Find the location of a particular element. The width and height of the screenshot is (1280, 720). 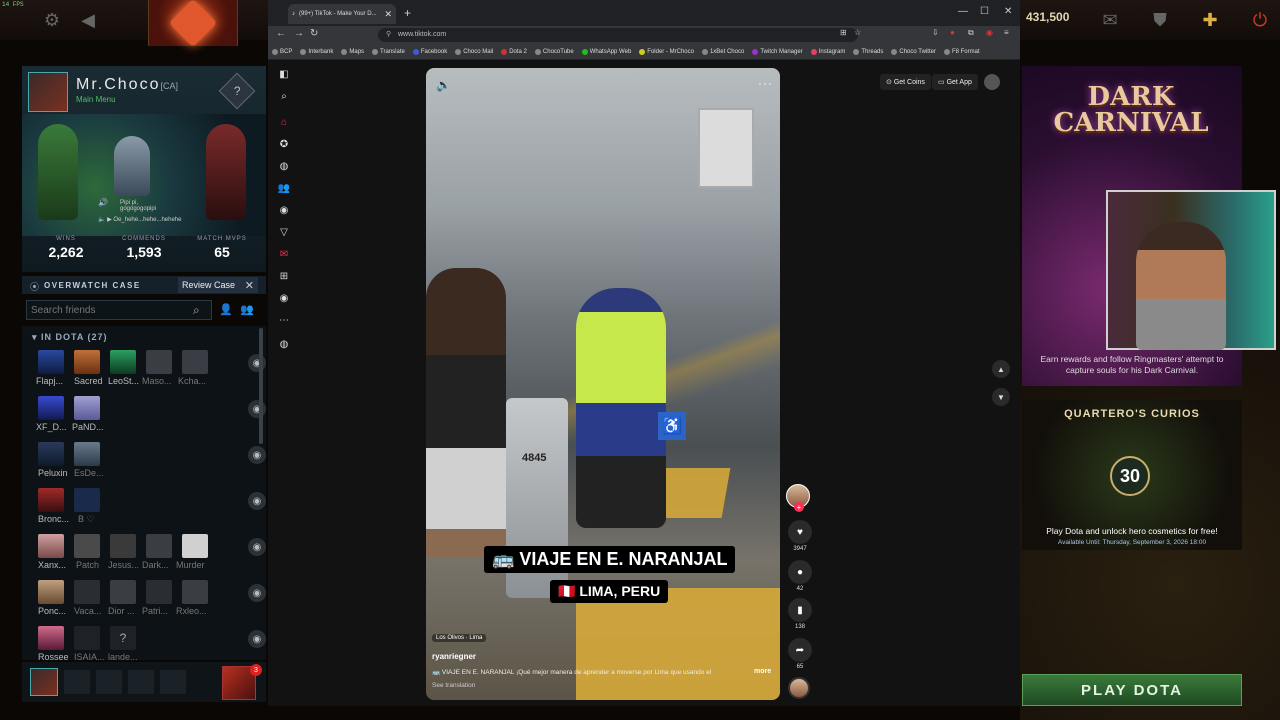

bookmark-item: 1xBet Choco is located at coordinates (722, 51).